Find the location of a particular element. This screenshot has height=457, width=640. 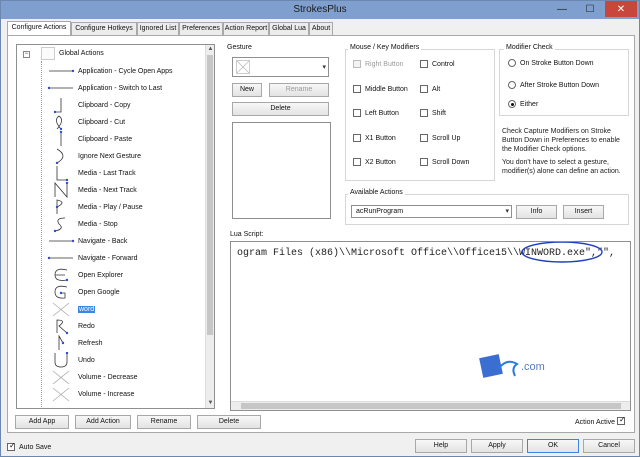

add-action-button: Add Action is located at coordinates (103, 422).